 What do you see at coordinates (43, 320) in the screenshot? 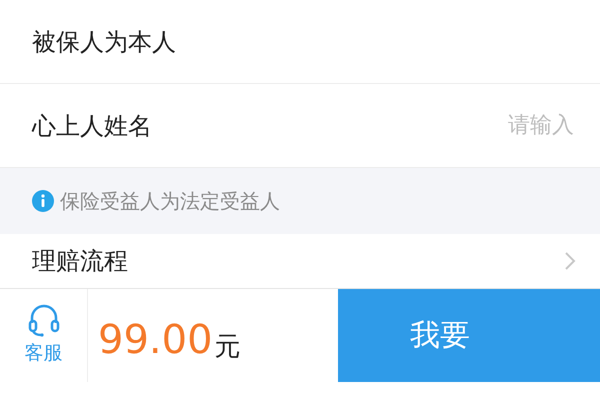
I see `headset-icon` at bounding box center [43, 320].